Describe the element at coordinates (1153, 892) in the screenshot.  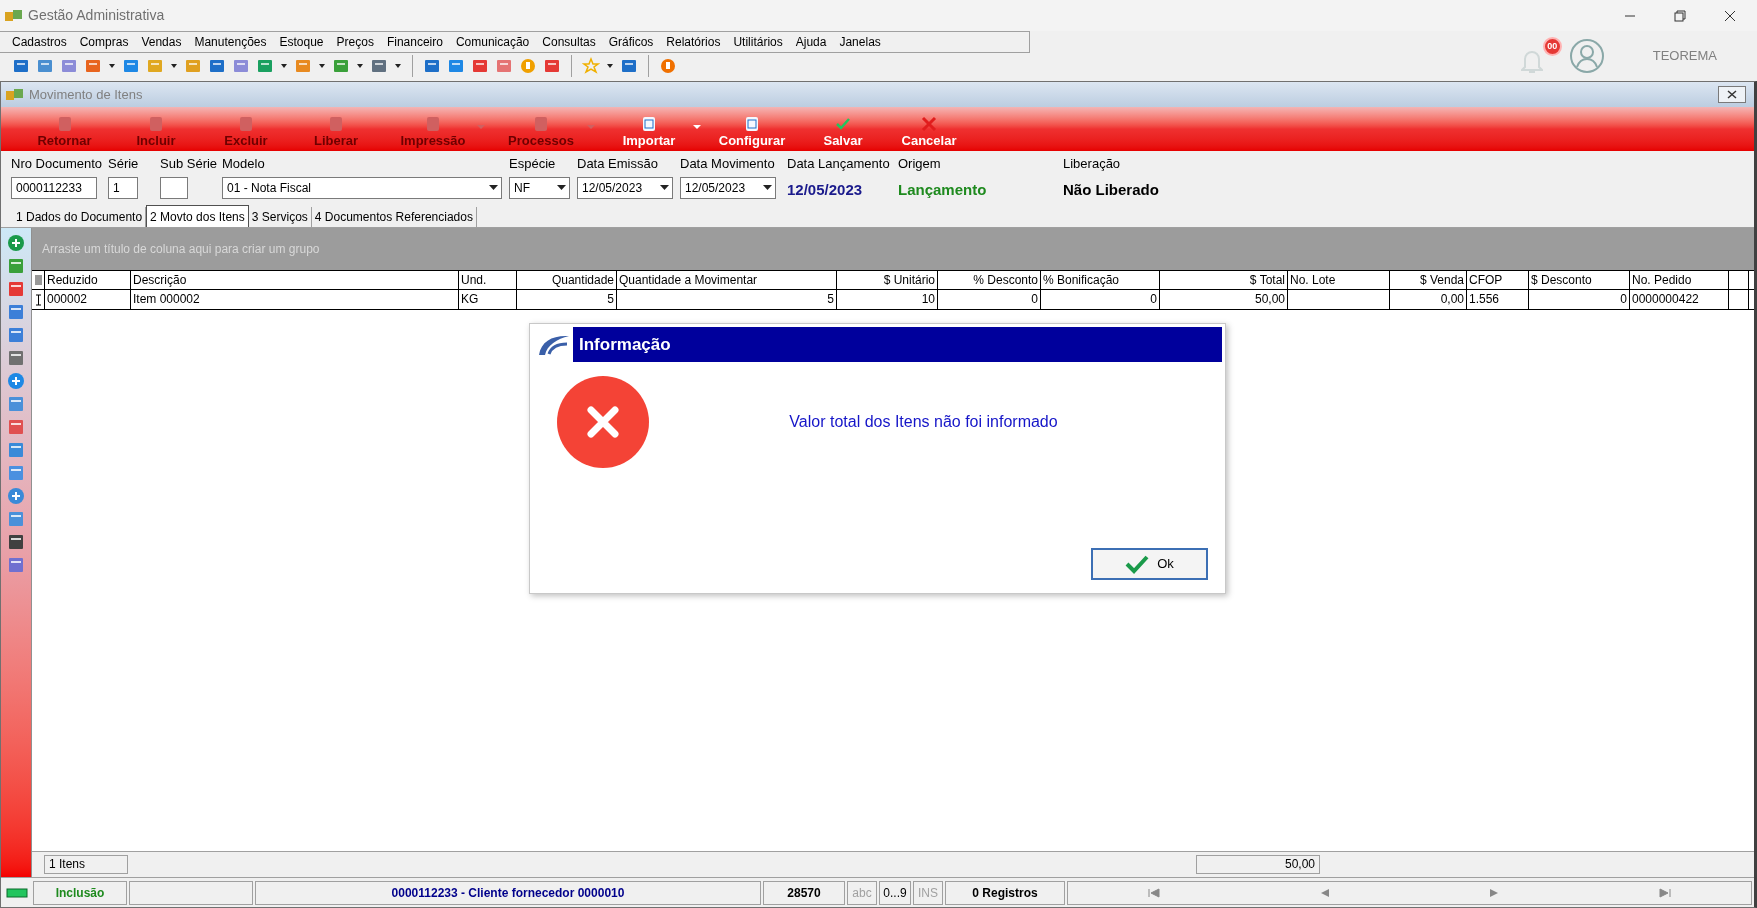
I see `first-record-icon` at that location.